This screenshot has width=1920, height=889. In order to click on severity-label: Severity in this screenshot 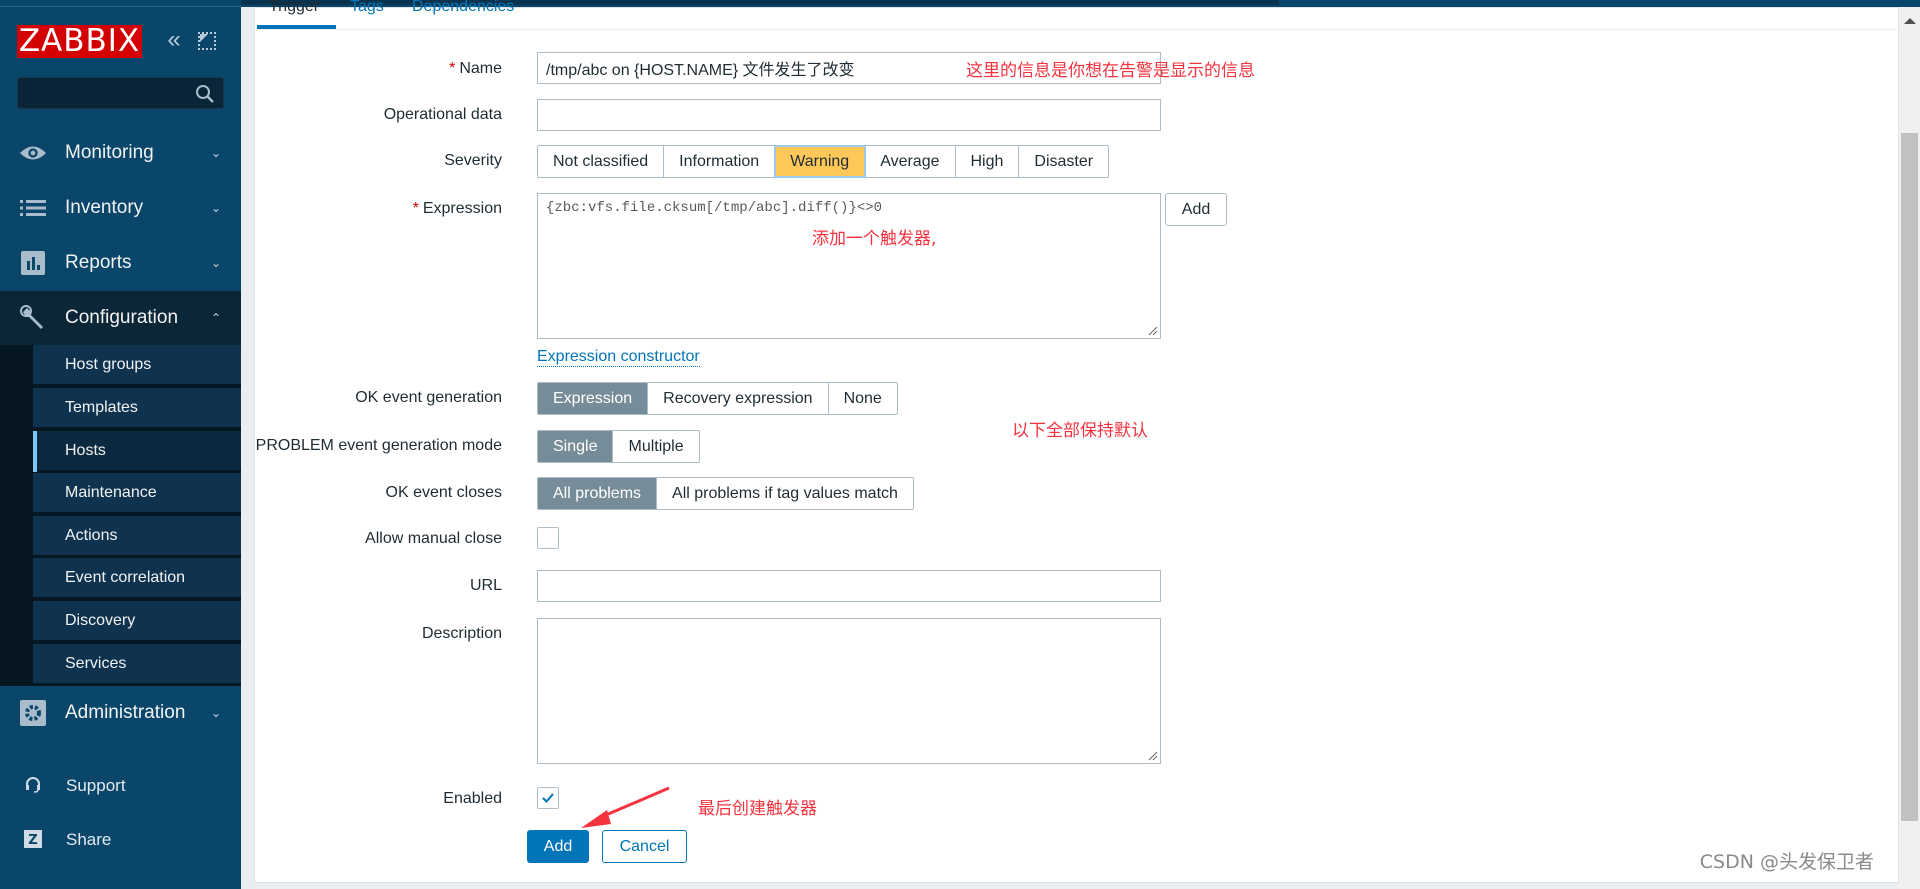, I will do `click(473, 160)`.